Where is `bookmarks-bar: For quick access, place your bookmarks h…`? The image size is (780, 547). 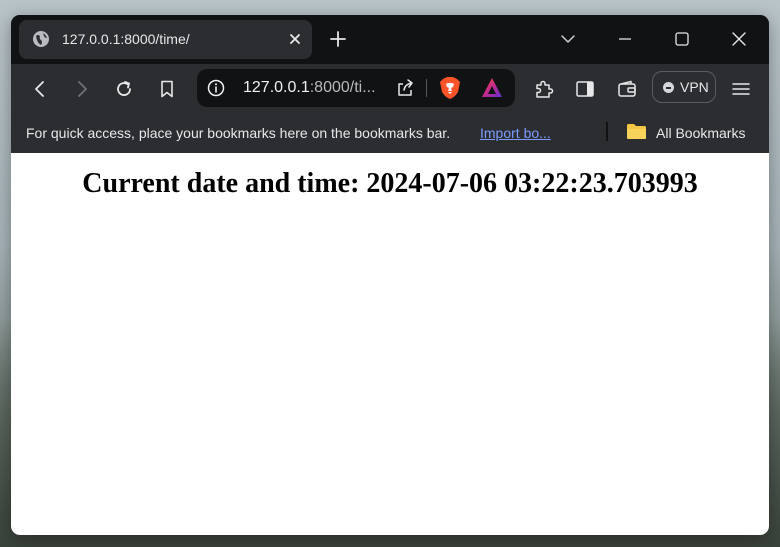
bookmarks-bar: For quick access, place your bookmarks h… is located at coordinates (390, 134).